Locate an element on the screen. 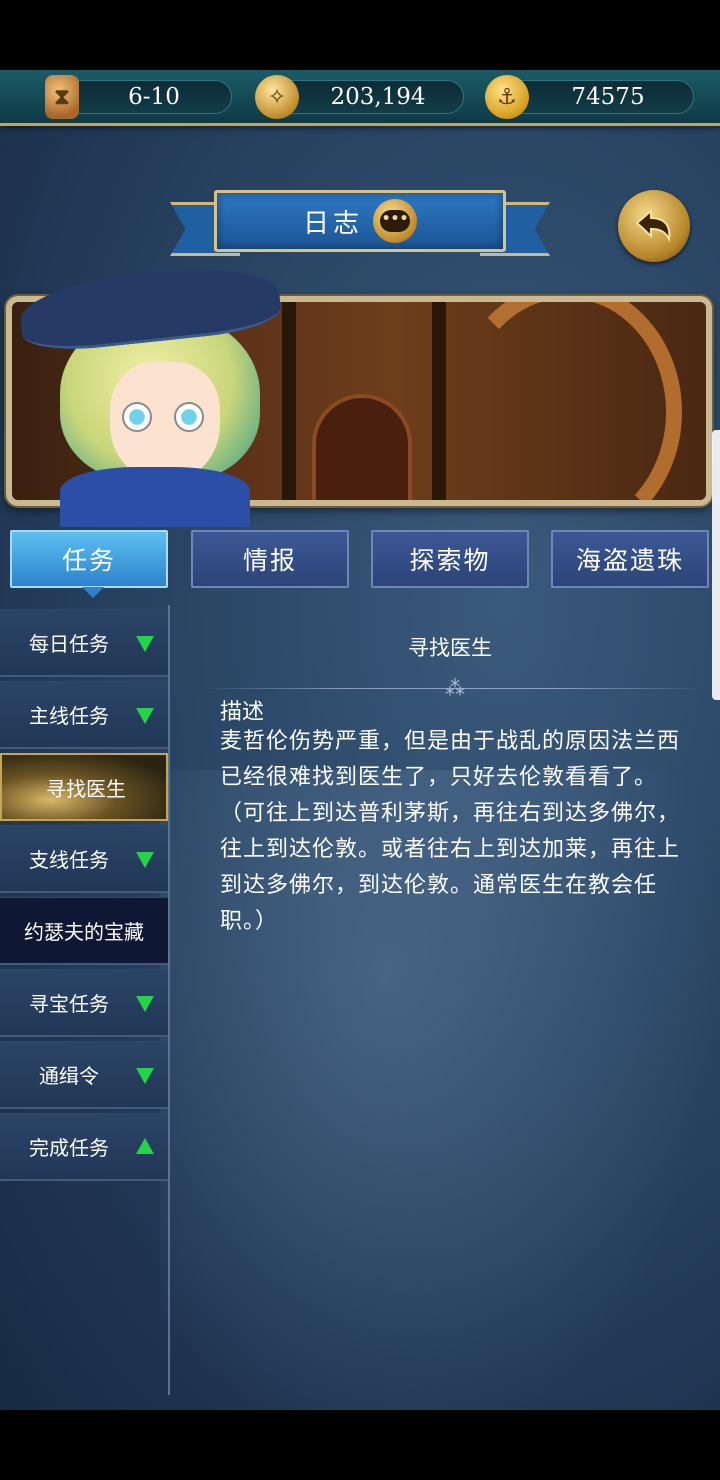 Image resolution: width=720 pixels, height=1480 pixels. back-arrow-icon is located at coordinates (653, 225).